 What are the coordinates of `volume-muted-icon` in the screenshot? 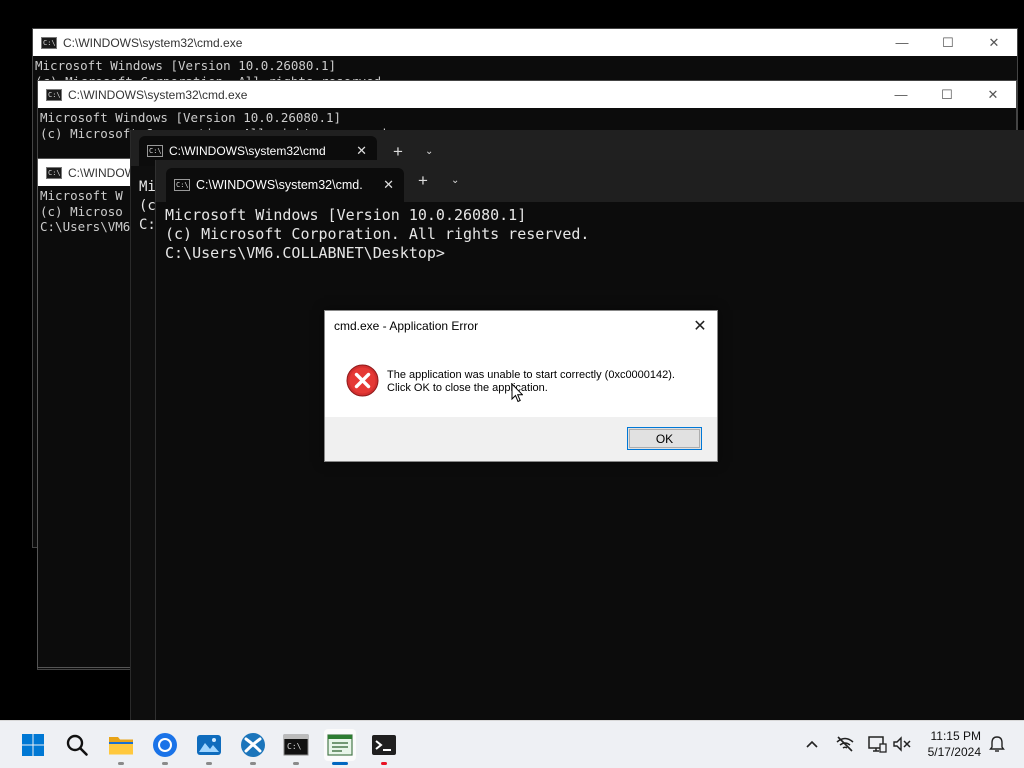 It's located at (902, 744).